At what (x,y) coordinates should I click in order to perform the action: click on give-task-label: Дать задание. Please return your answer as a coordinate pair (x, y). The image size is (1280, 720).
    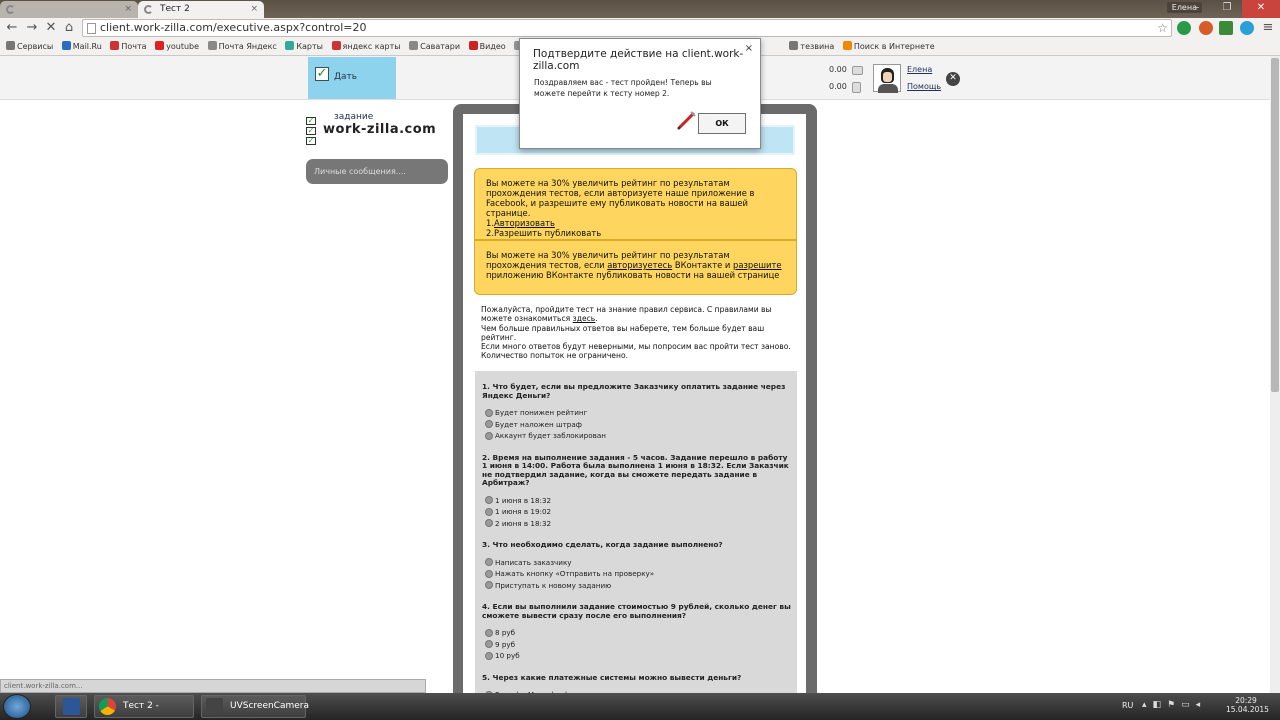
    Looking at the image, I should click on (354, 97).